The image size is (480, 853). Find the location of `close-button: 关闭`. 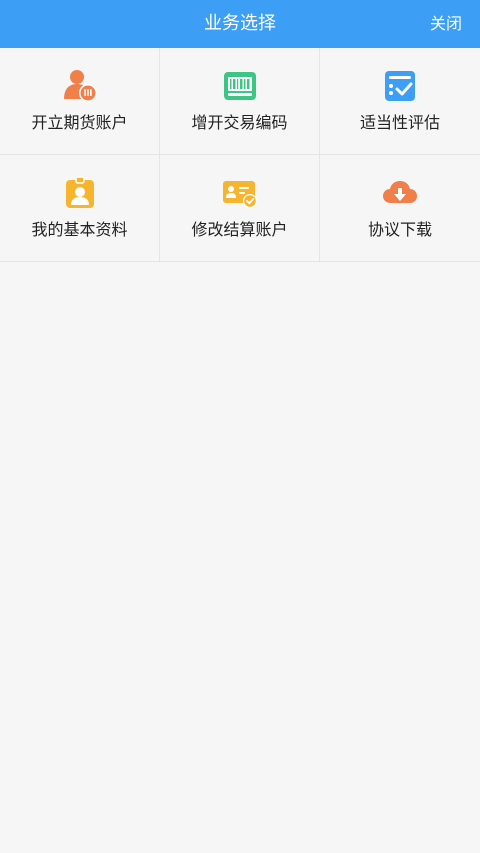

close-button: 关闭 is located at coordinates (446, 24).